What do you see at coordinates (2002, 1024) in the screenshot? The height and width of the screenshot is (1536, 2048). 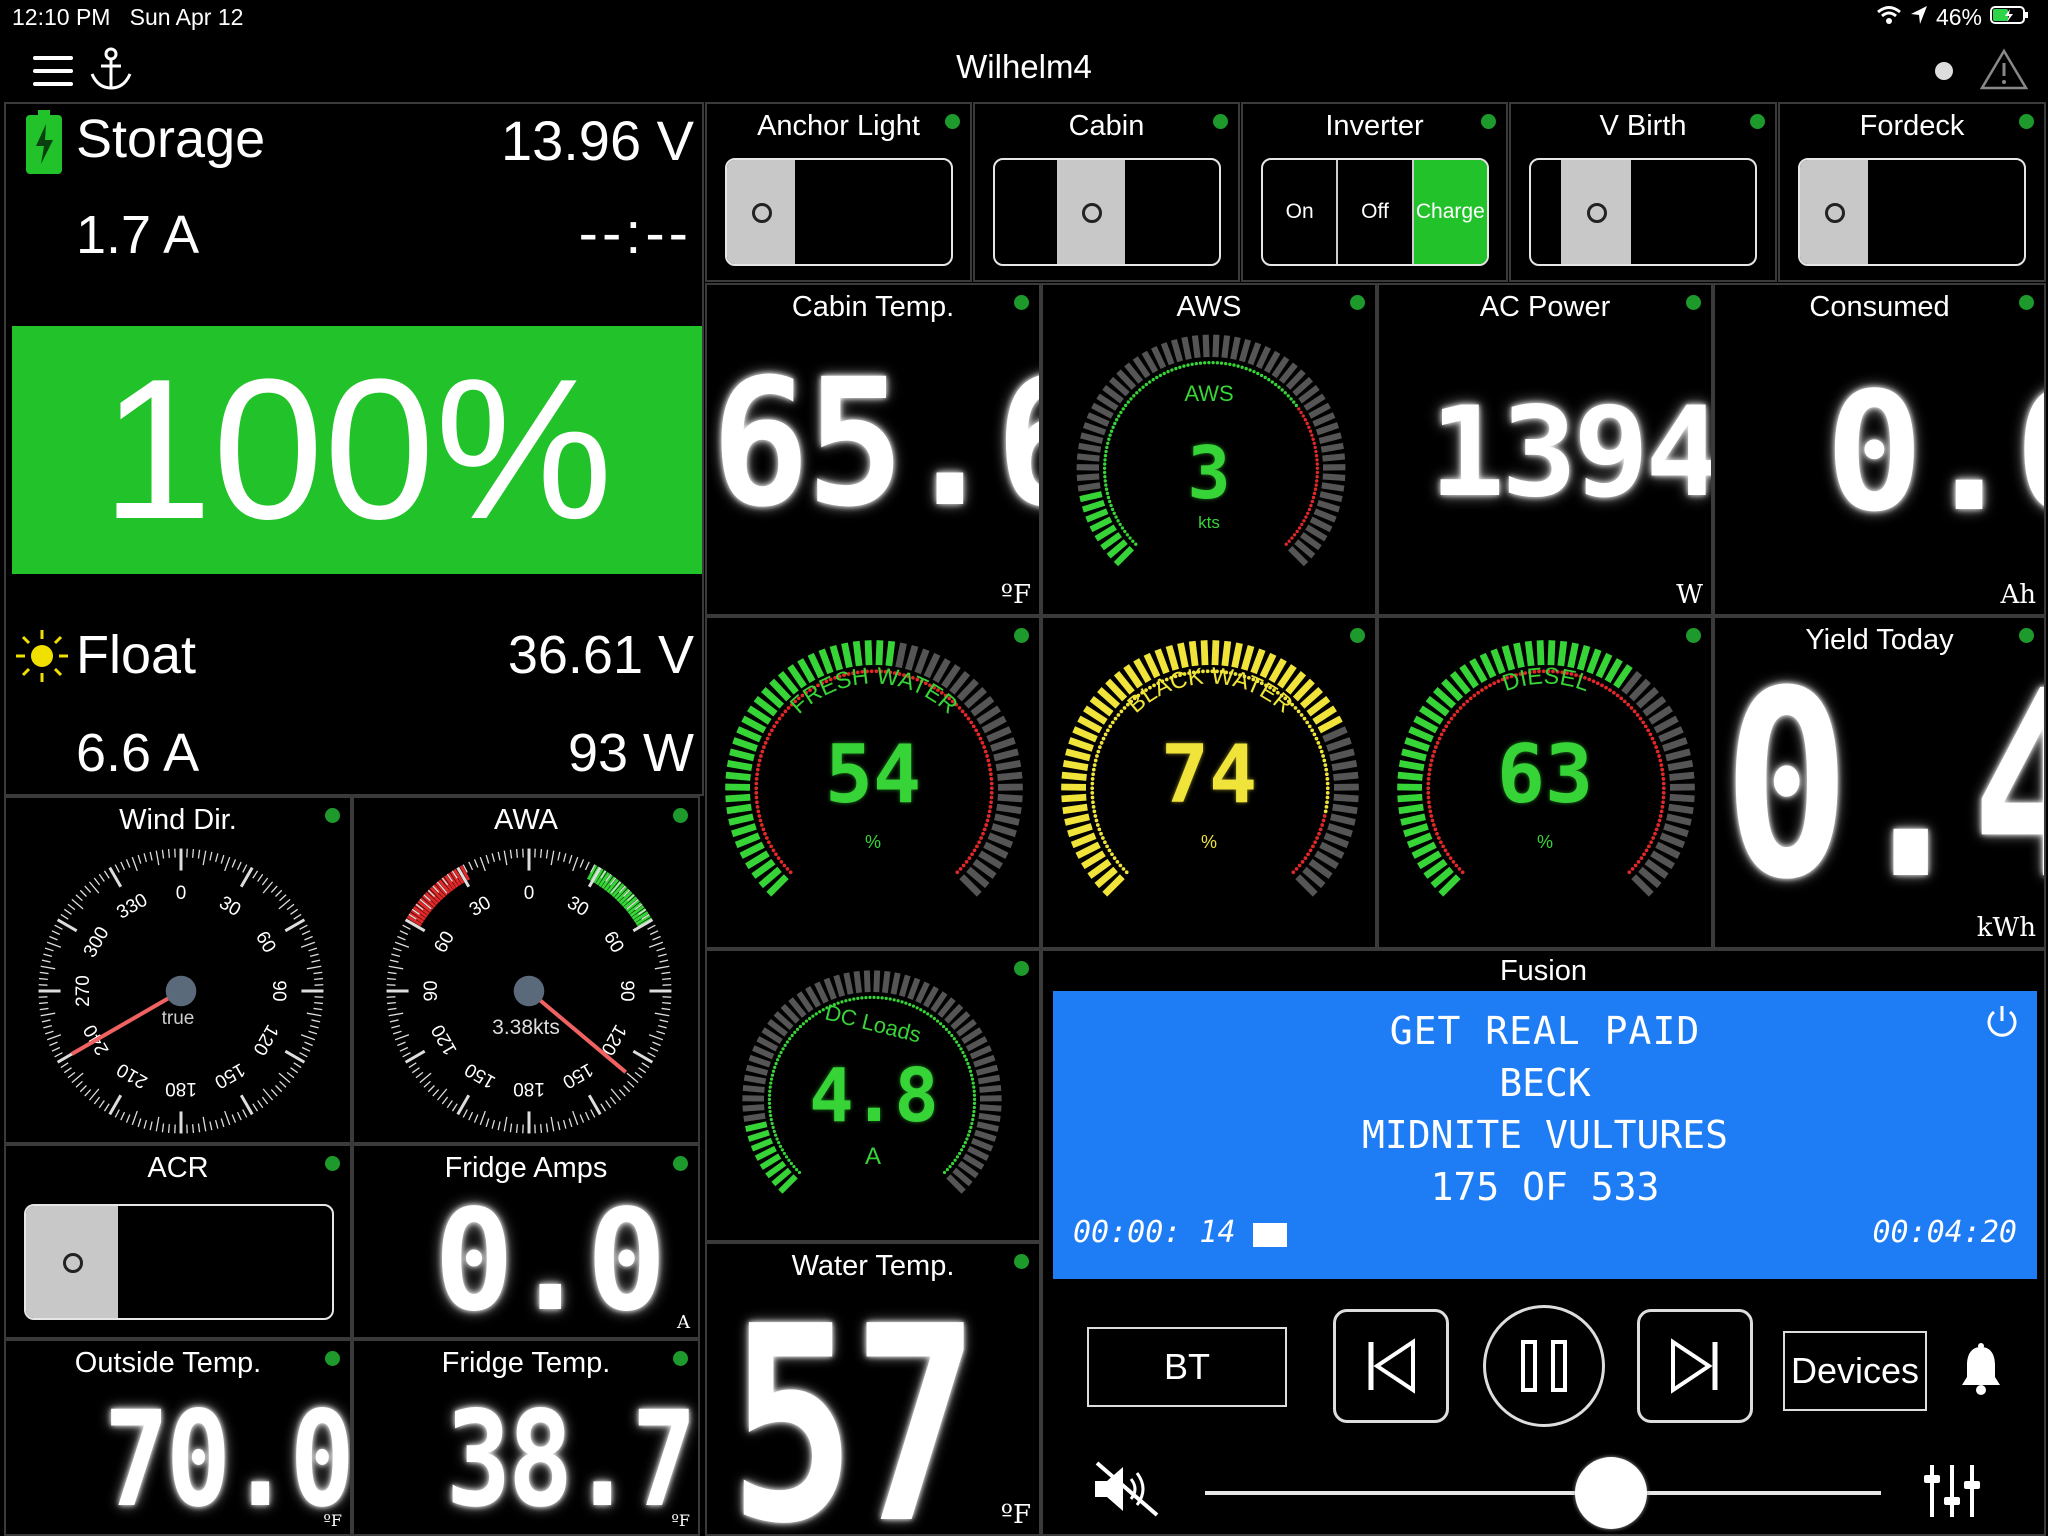 I see `power-button` at bounding box center [2002, 1024].